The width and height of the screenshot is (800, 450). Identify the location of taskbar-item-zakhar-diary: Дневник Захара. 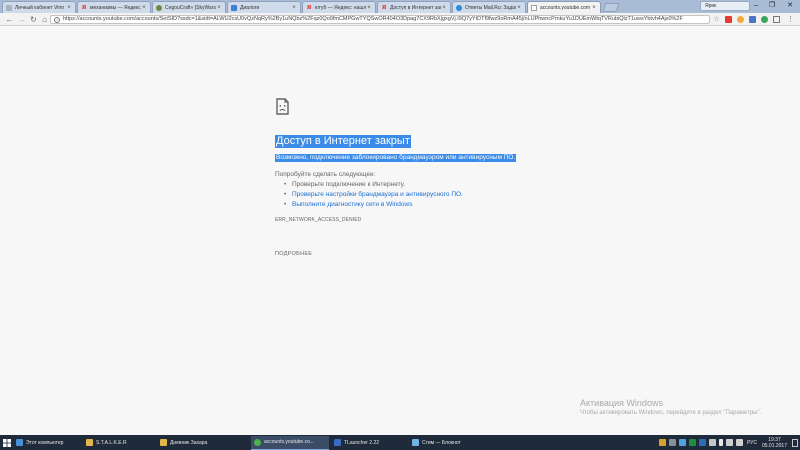
(203, 443).